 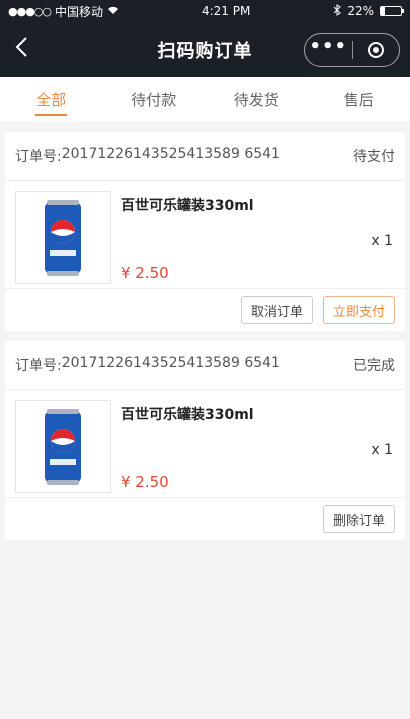 What do you see at coordinates (51, 99) in the screenshot?
I see `tab-all: 全部` at bounding box center [51, 99].